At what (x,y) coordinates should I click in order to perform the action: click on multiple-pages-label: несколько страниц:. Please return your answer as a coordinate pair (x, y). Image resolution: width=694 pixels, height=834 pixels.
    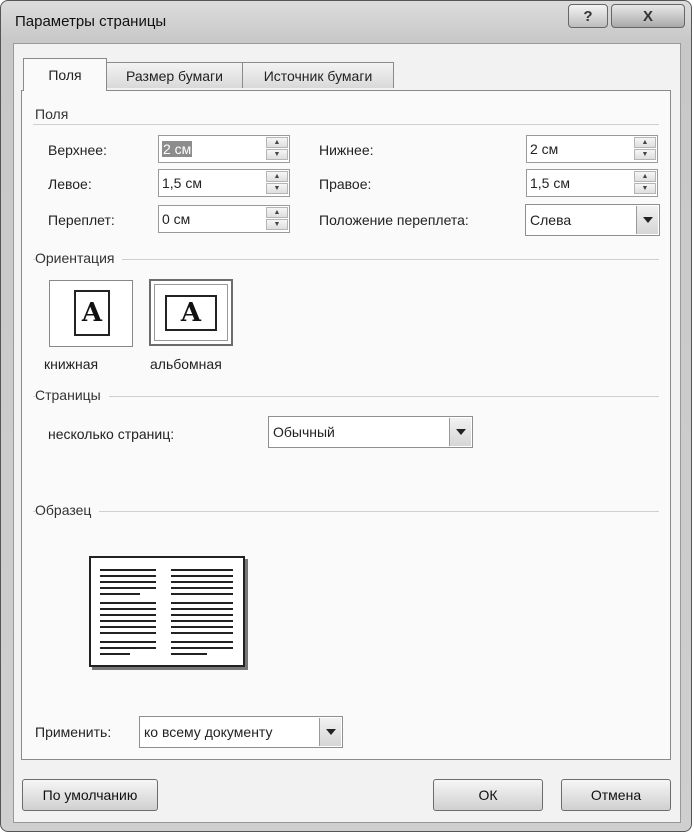
    Looking at the image, I should click on (111, 434).